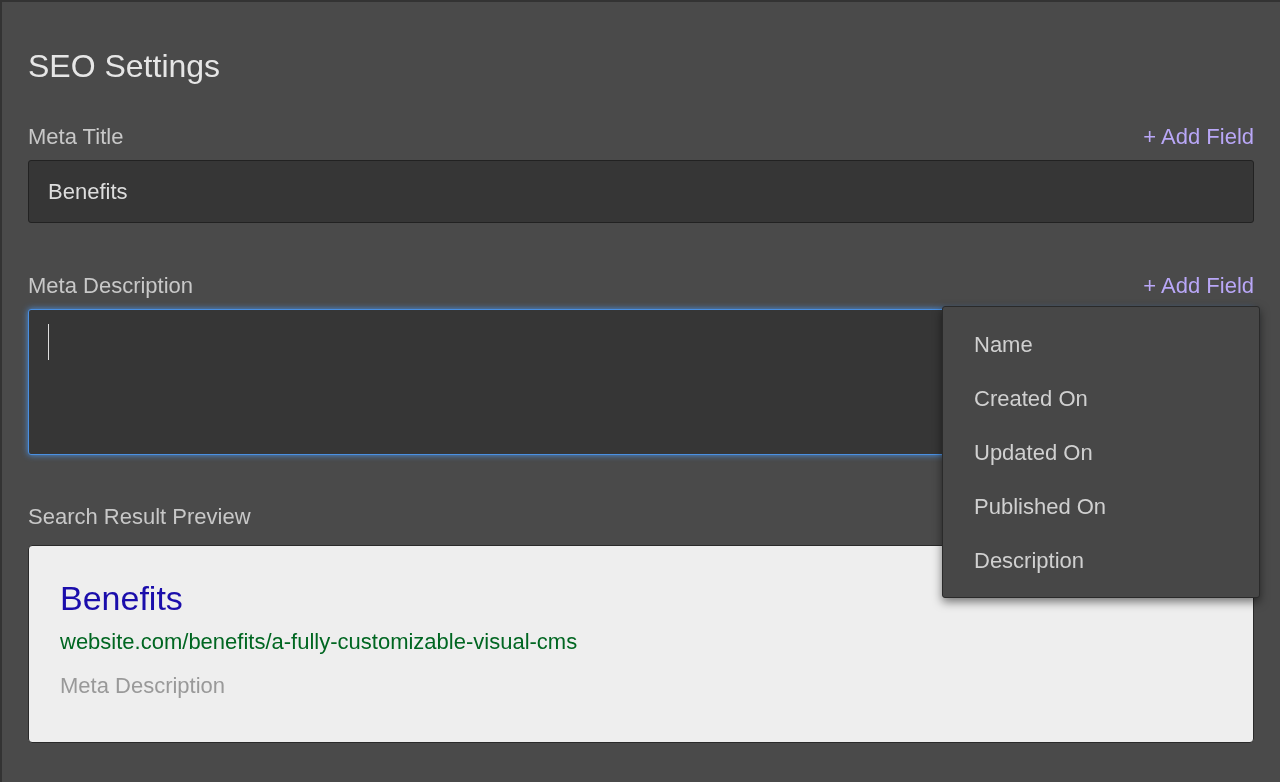  What do you see at coordinates (143, 686) in the screenshot?
I see `preview-description: Meta Description` at bounding box center [143, 686].